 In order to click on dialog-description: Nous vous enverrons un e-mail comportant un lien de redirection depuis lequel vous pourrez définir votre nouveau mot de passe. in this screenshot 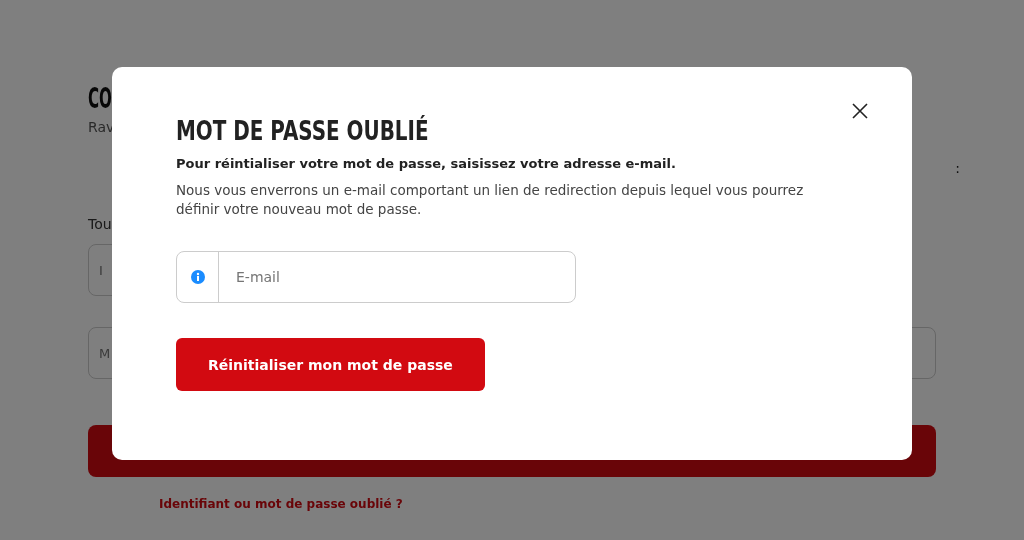, I will do `click(490, 200)`.